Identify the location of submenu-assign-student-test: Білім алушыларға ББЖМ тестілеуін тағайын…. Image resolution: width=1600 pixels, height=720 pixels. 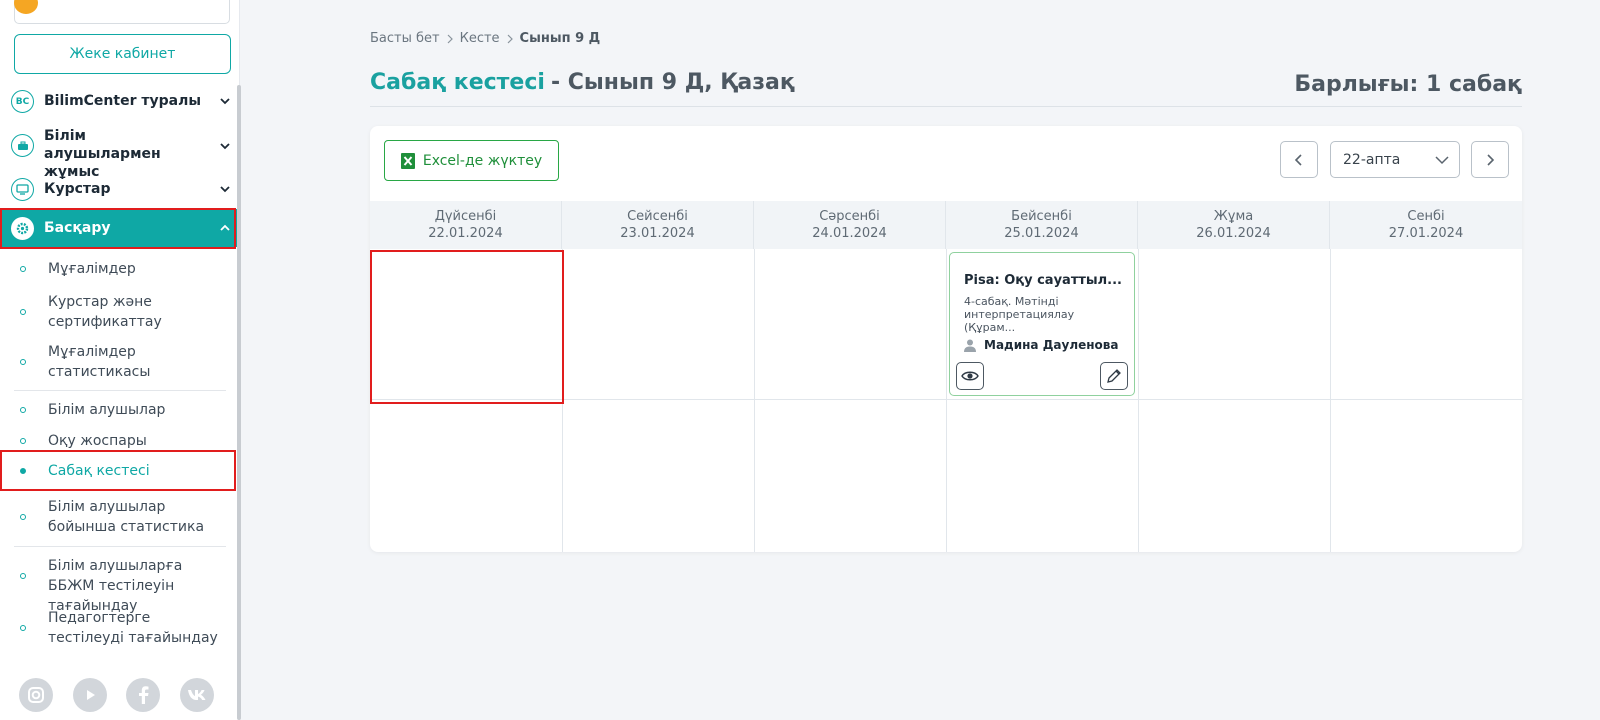
(118, 585).